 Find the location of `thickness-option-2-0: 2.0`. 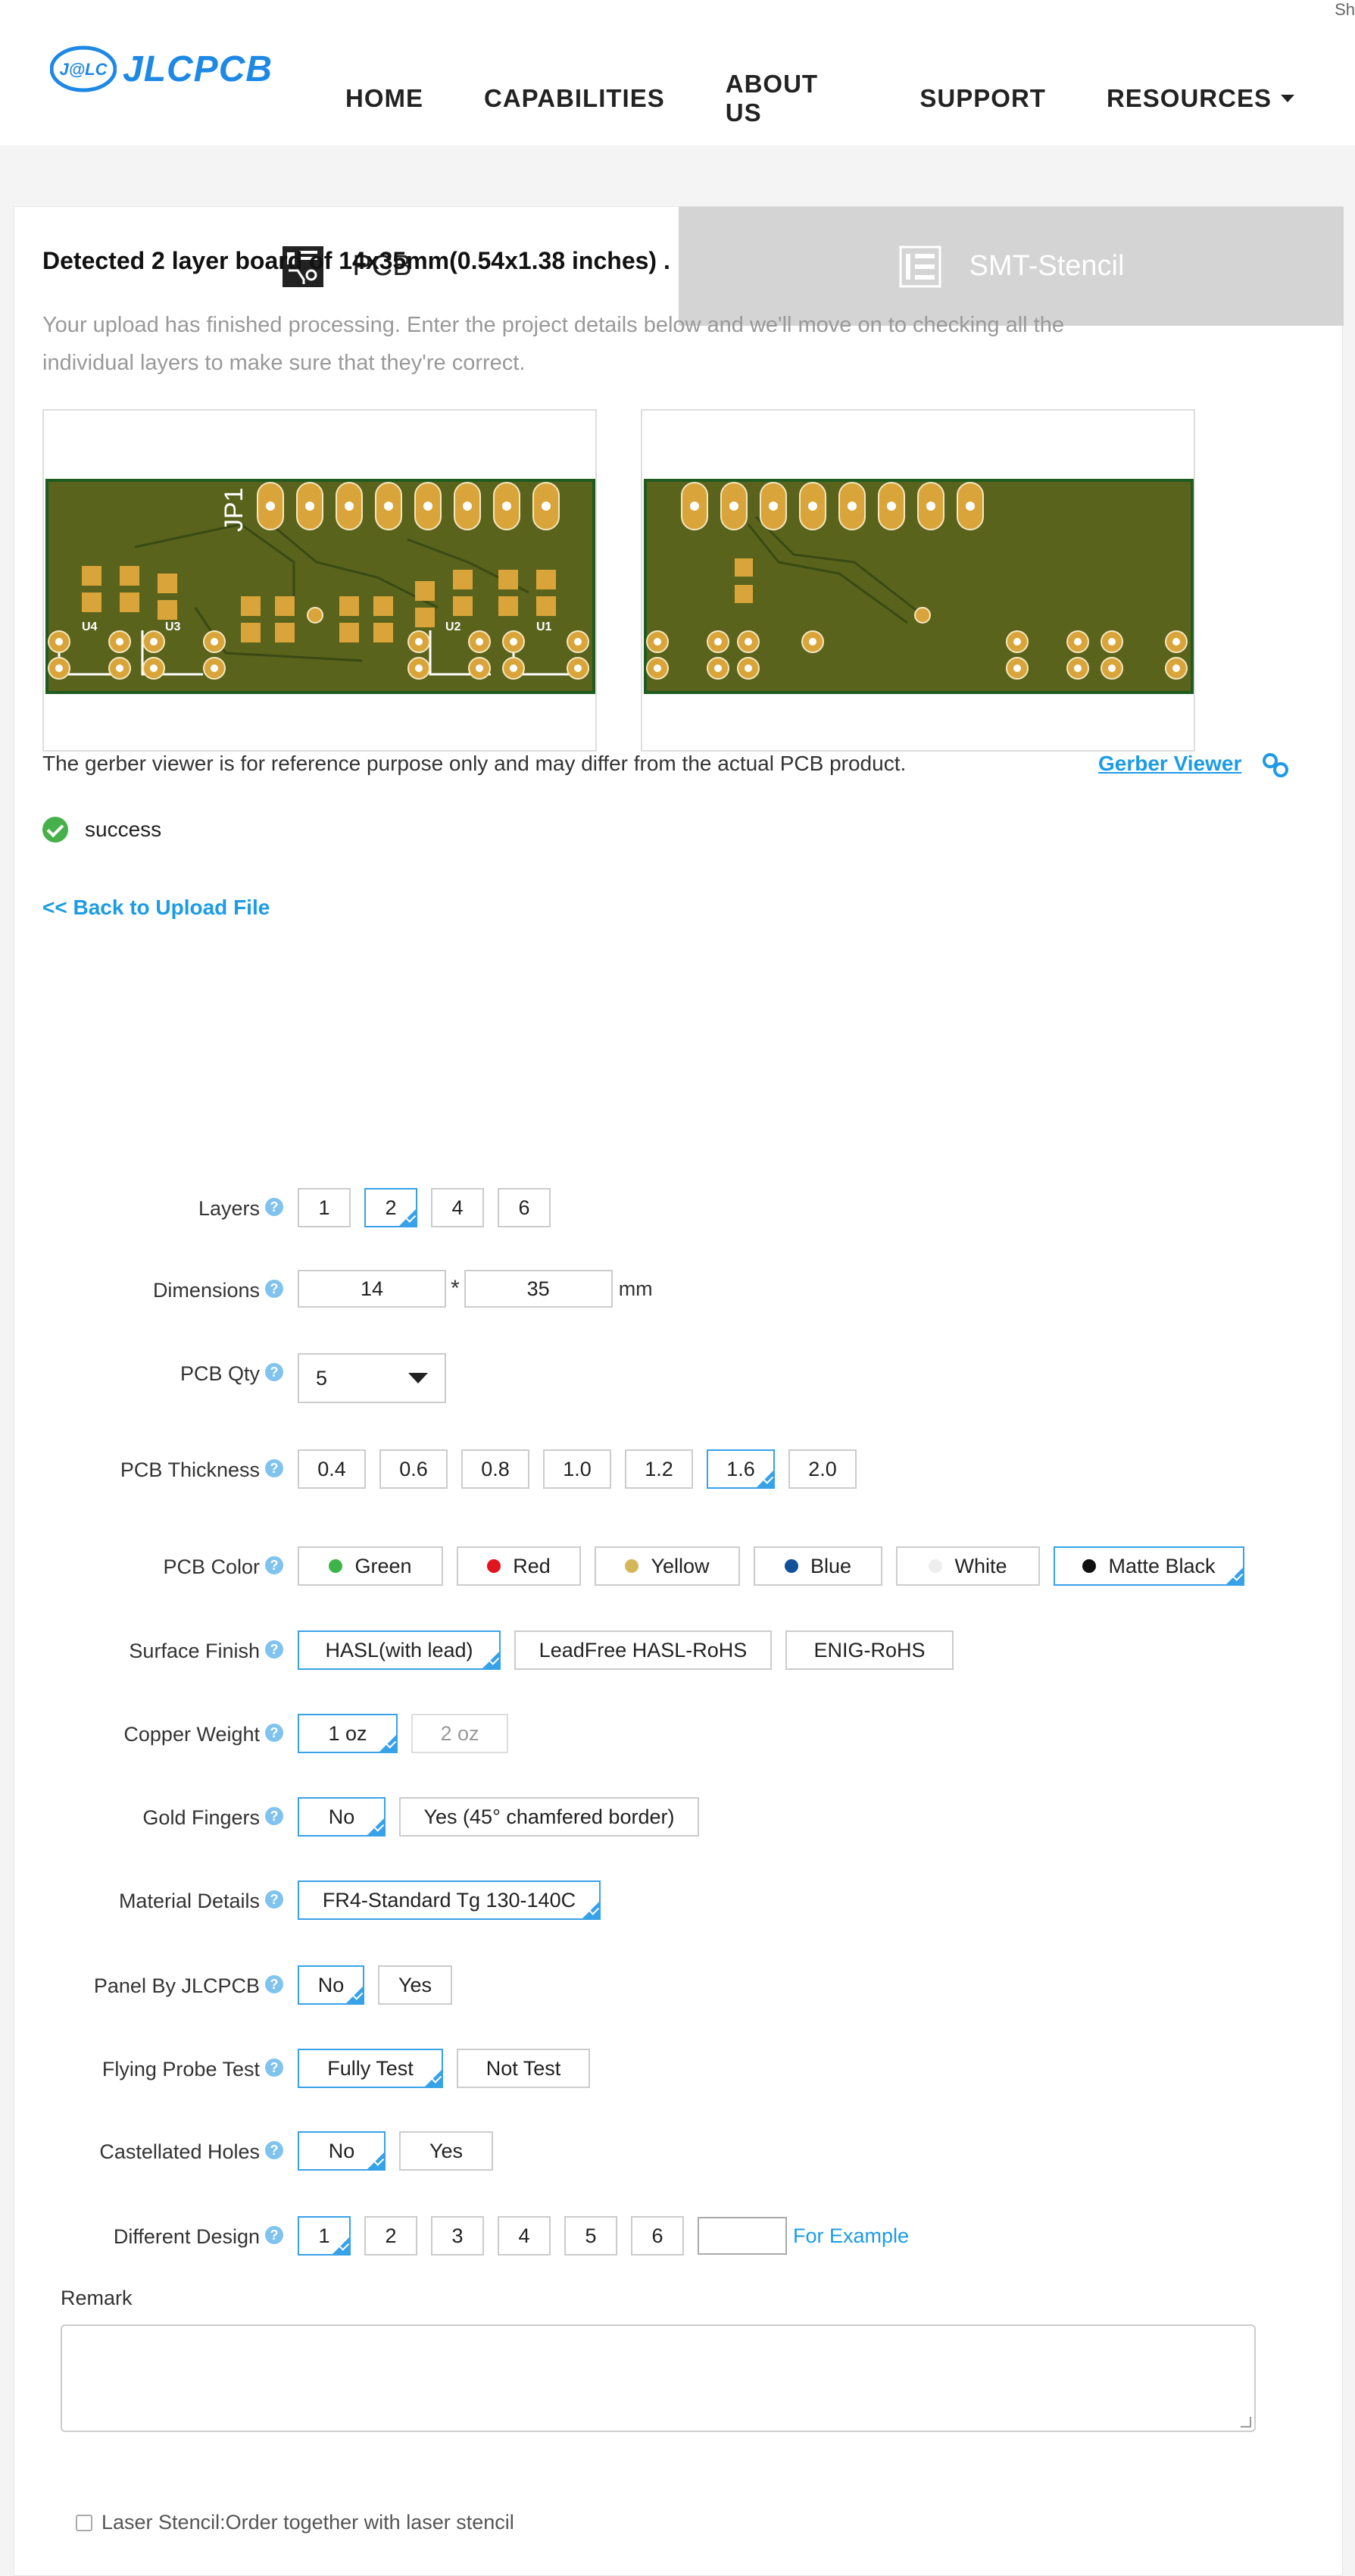

thickness-option-2-0: 2.0 is located at coordinates (822, 1469).